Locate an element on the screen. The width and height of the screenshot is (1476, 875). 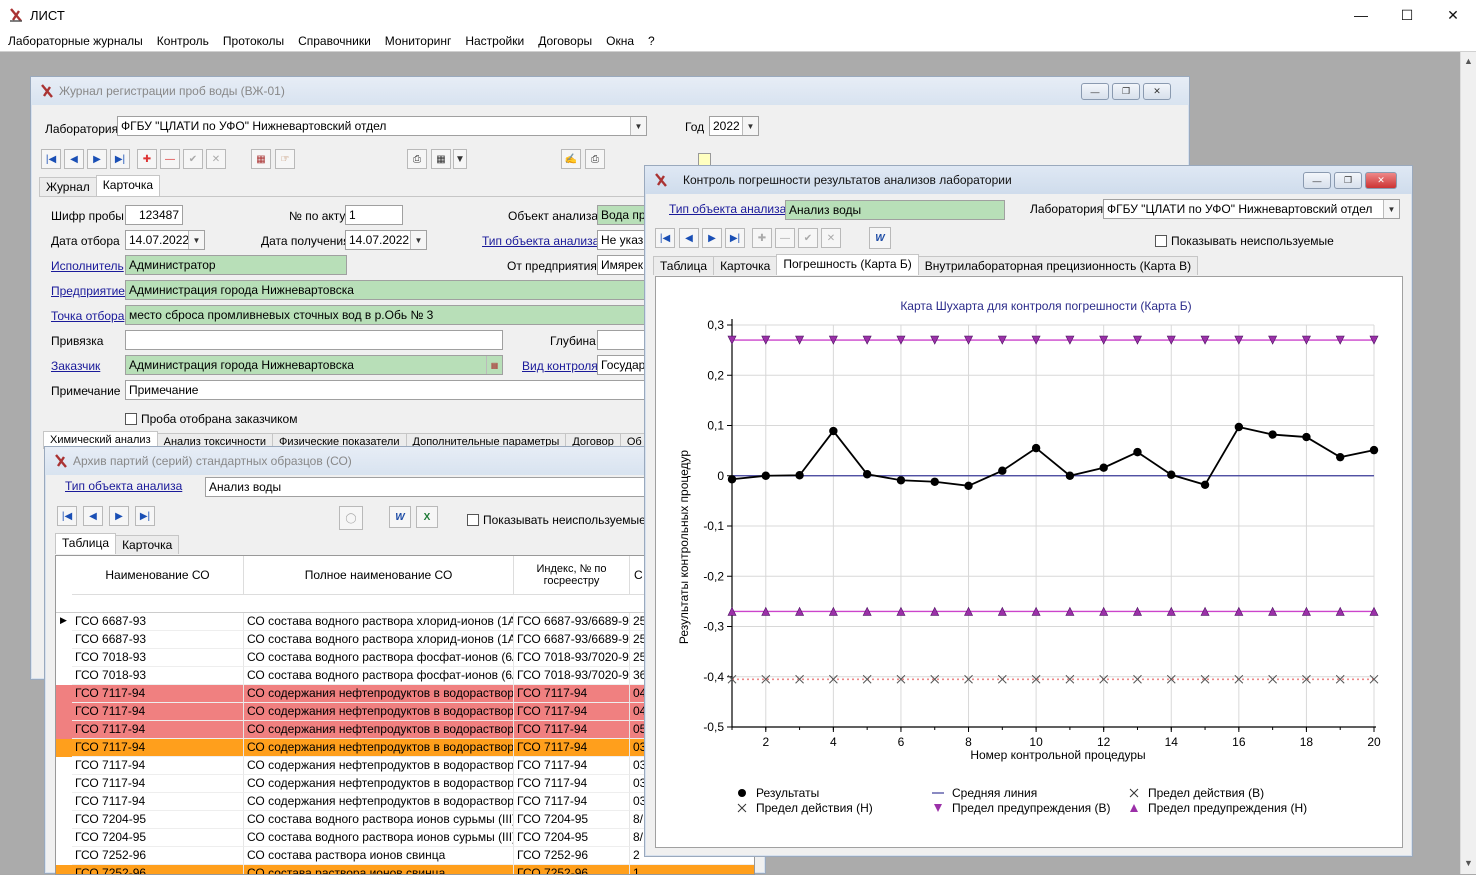
col-index-header: Индекс, № по госреестру is located at coordinates (572, 575).